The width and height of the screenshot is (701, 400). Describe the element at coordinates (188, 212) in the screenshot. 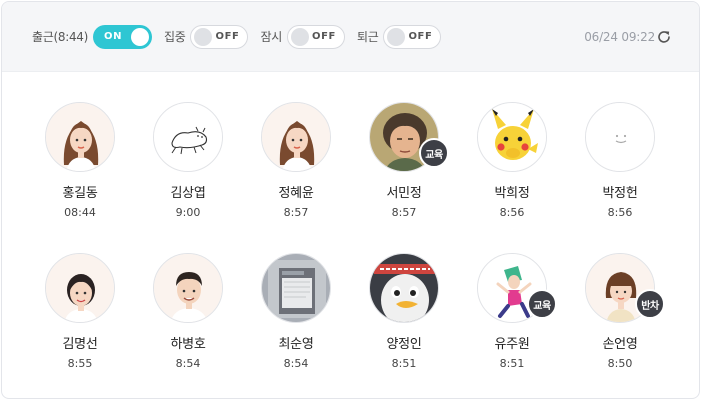

I see `check-in-time: 9:00` at that location.